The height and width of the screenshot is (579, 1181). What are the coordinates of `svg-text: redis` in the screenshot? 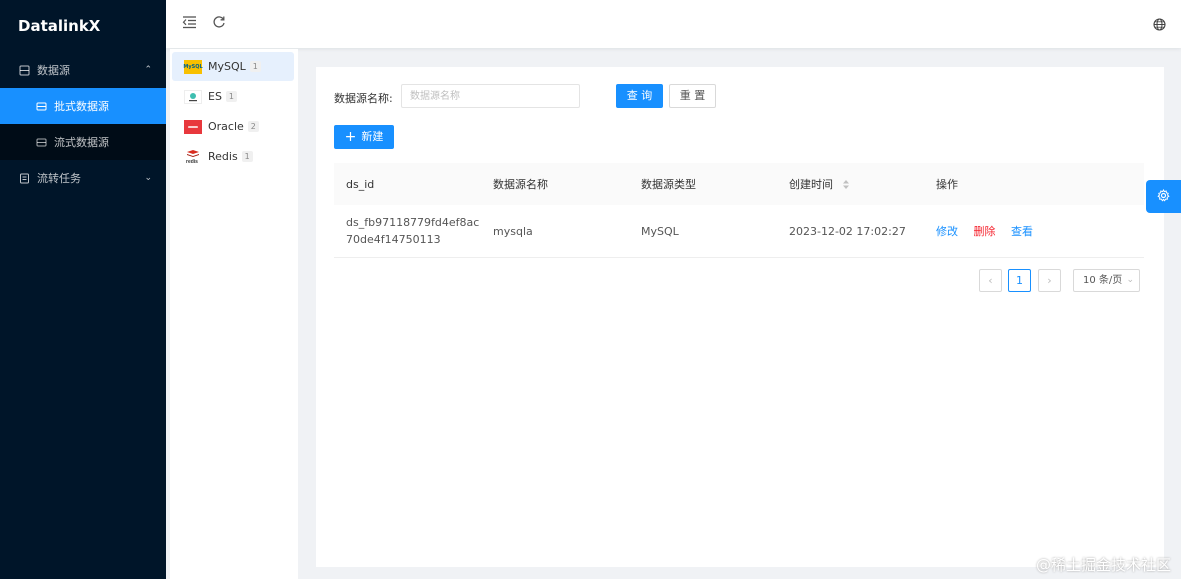 It's located at (192, 161).